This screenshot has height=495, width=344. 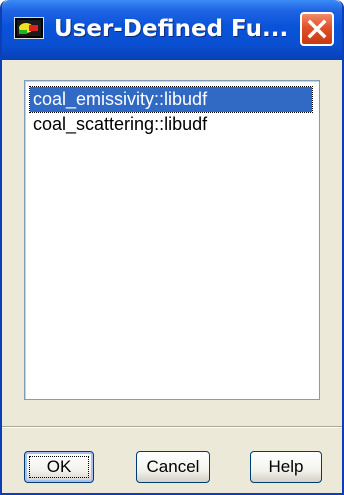 I want to click on close-button, so click(x=317, y=29).